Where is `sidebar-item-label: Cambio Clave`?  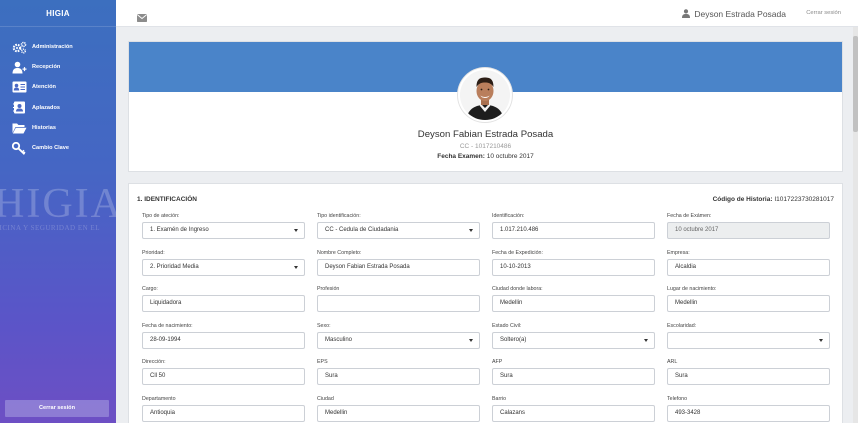 sidebar-item-label: Cambio Clave is located at coordinates (50, 148).